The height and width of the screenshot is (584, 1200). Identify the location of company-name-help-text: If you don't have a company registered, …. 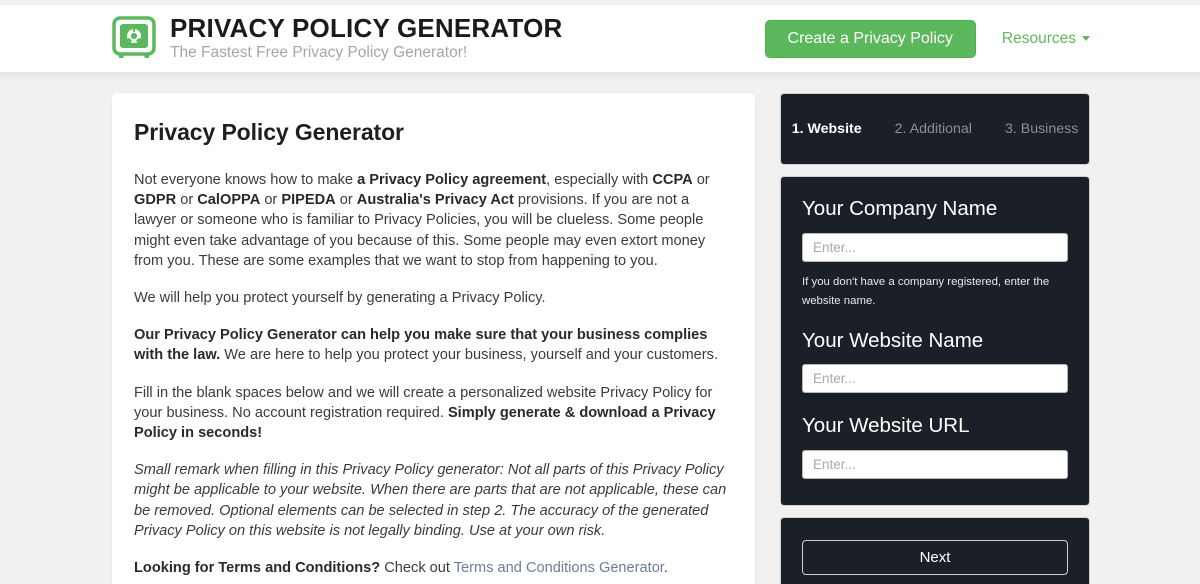
(926, 291).